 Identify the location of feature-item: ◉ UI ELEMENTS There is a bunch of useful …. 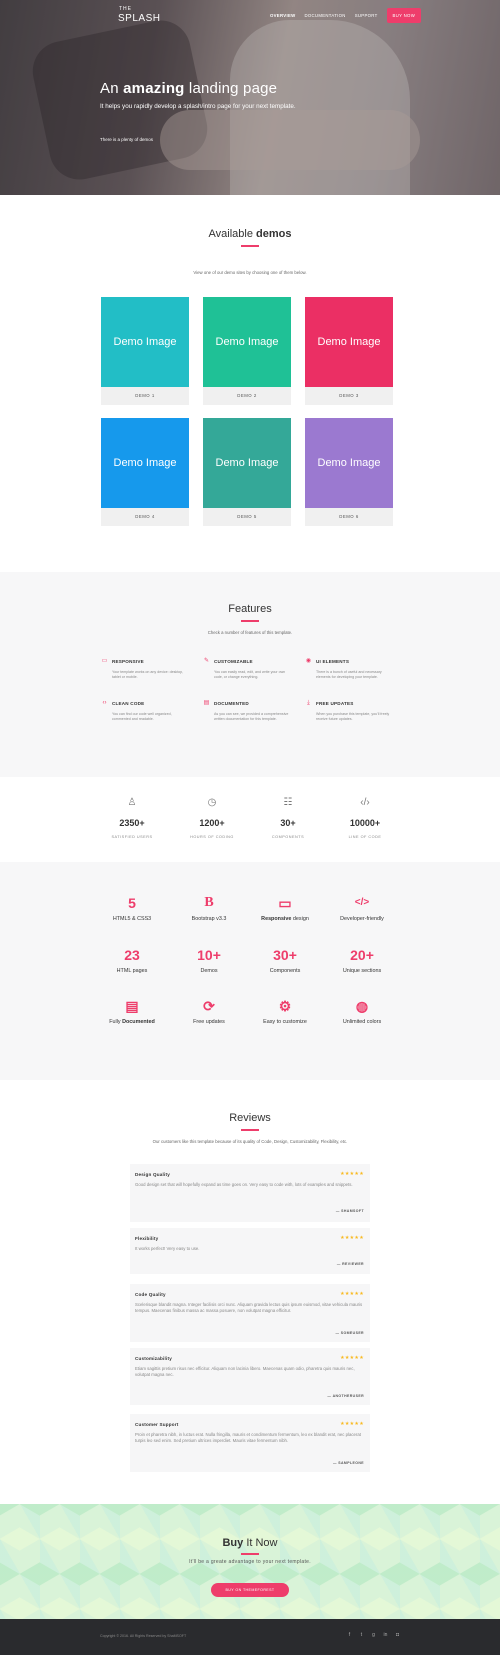
(350, 669).